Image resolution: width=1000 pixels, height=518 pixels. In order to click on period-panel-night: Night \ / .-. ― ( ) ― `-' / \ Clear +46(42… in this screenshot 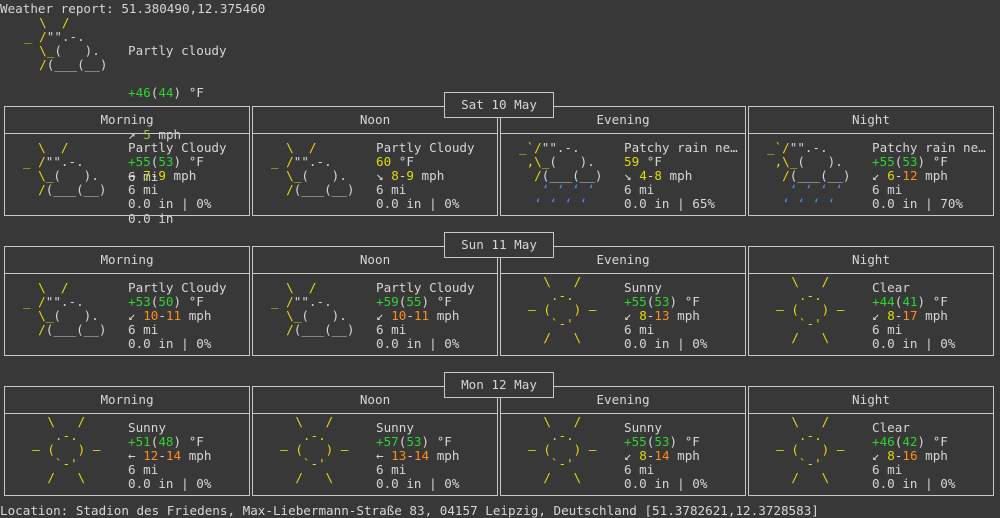, I will do `click(871, 441)`.